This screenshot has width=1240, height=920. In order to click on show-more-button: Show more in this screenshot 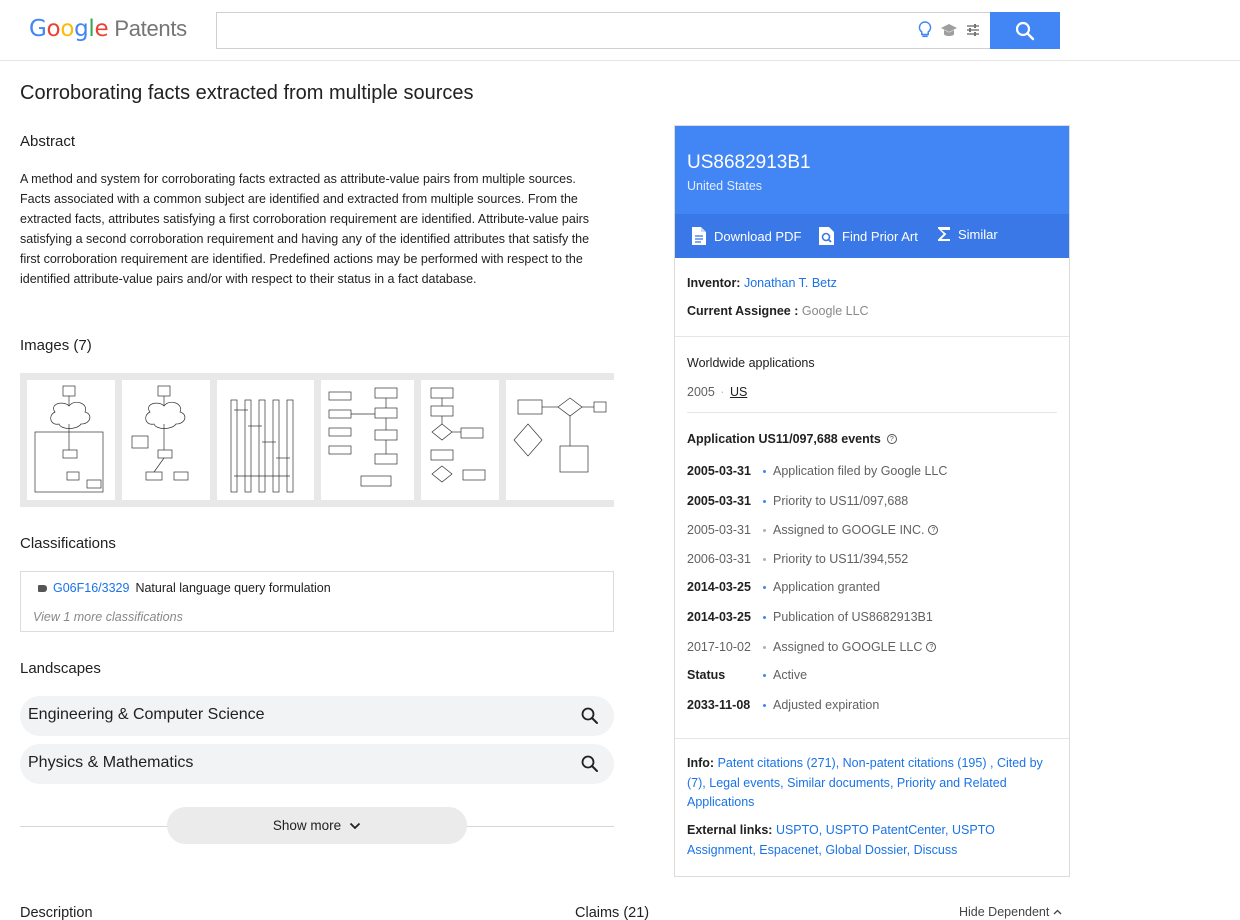, I will do `click(317, 825)`.